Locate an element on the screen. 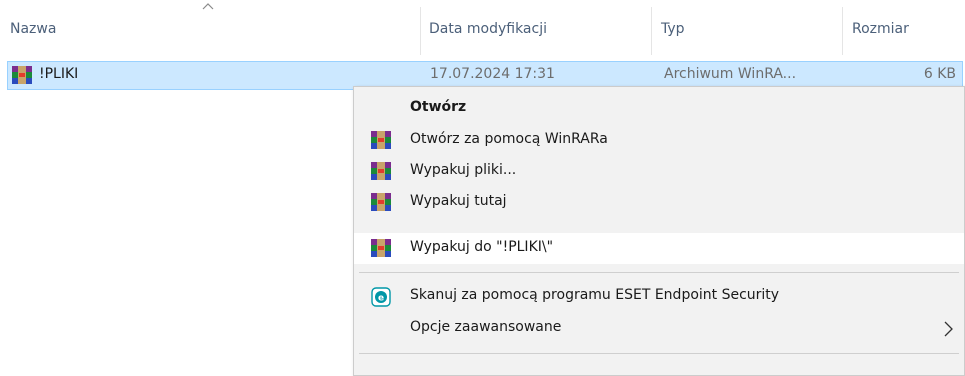  sort-ascending-icon is located at coordinates (208, 6).